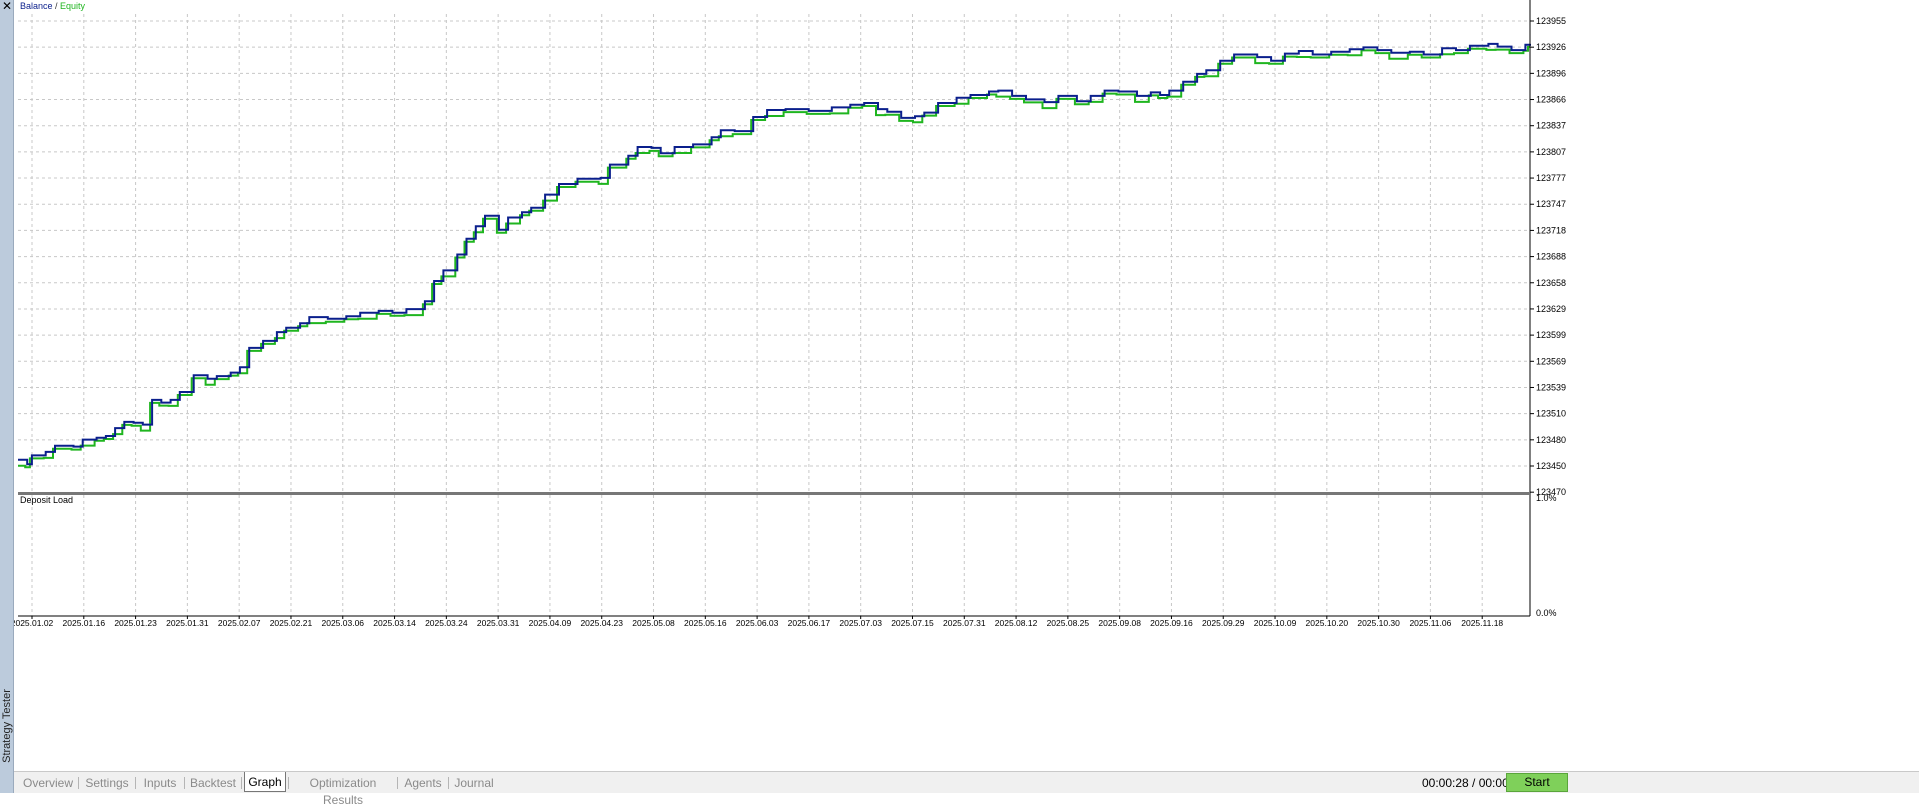 This screenshot has width=1919, height=809. What do you see at coordinates (160, 783) in the screenshot?
I see `tab-inputs: Inputs` at bounding box center [160, 783].